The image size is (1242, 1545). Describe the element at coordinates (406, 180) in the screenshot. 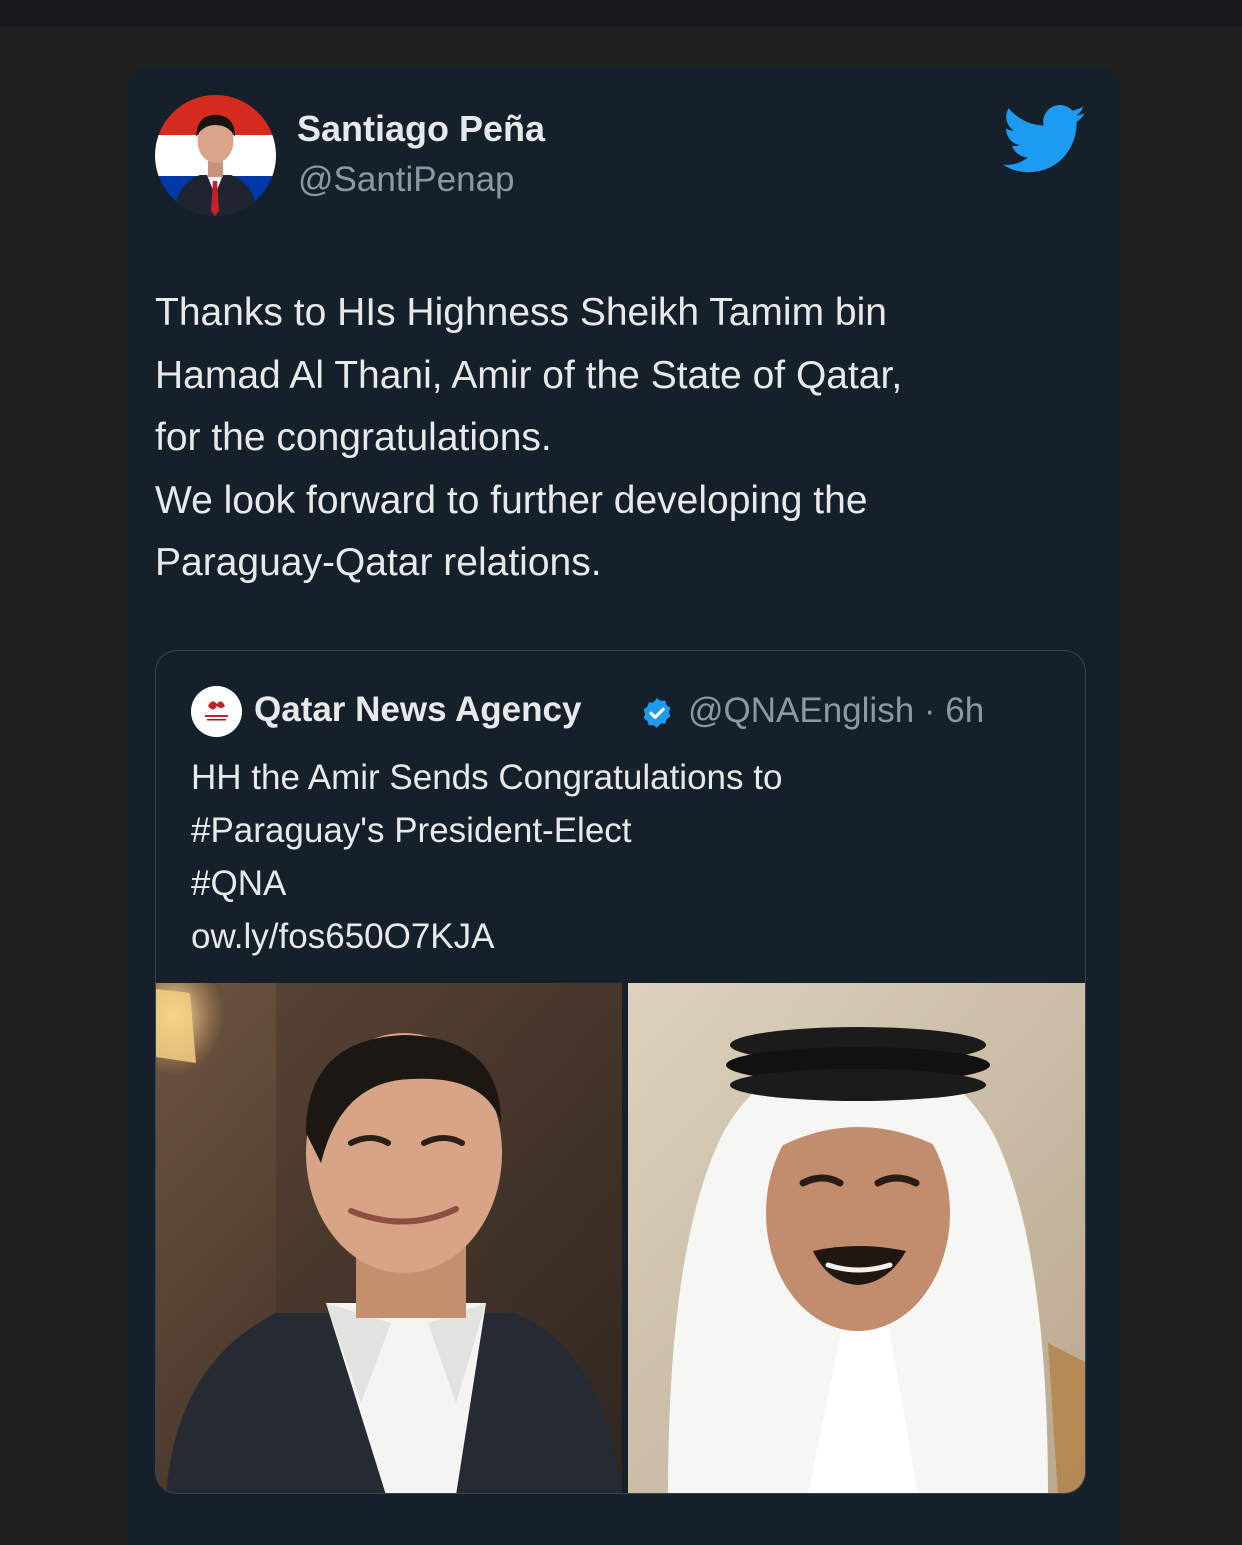

I see `author-handle: @SantiPenap` at that location.